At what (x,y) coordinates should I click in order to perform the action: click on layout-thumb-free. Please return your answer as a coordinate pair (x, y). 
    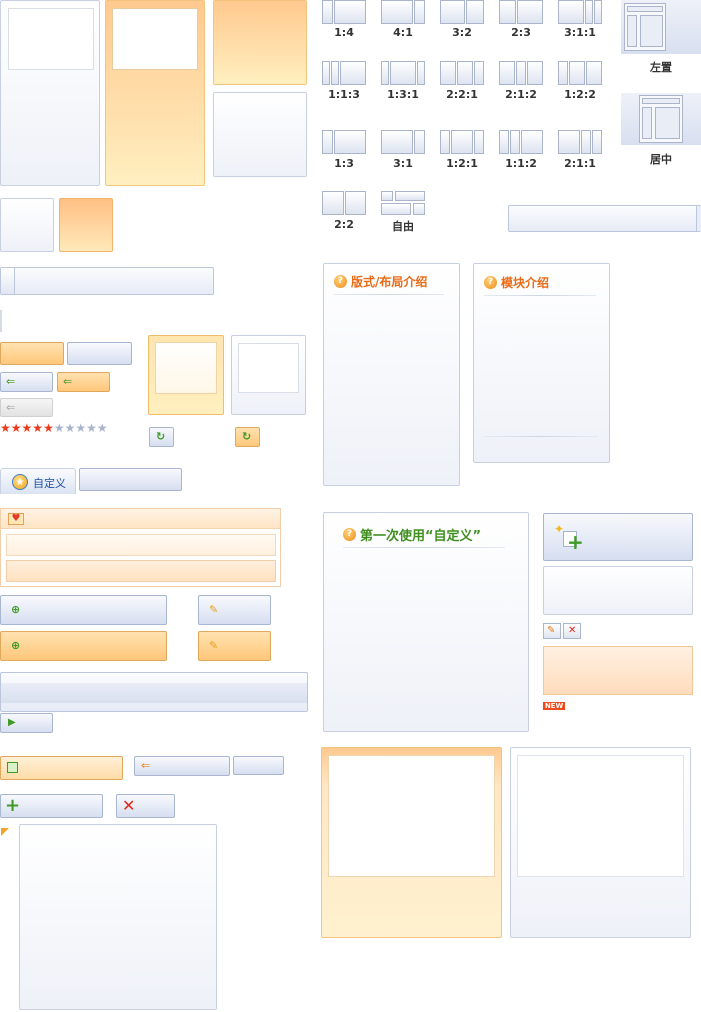
    Looking at the image, I should click on (403, 203).